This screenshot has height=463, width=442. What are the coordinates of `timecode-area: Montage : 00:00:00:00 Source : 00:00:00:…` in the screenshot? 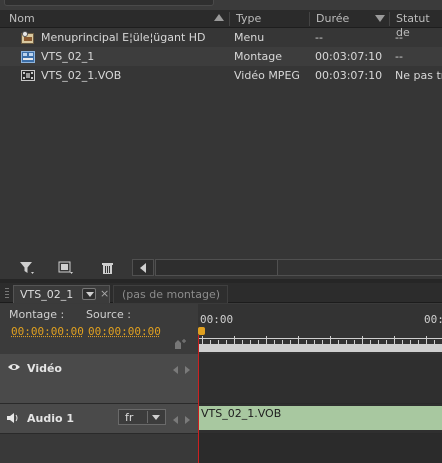 It's located at (99, 329).